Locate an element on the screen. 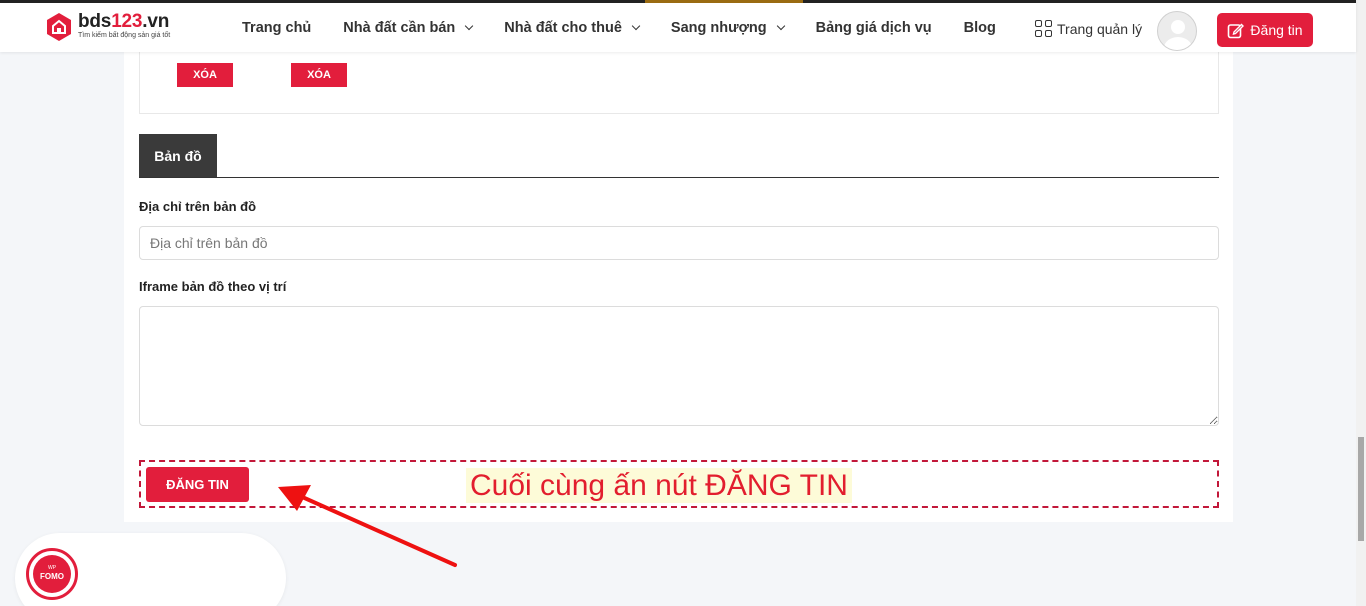  manage-link: Trang quản lý is located at coordinates (1088, 28).